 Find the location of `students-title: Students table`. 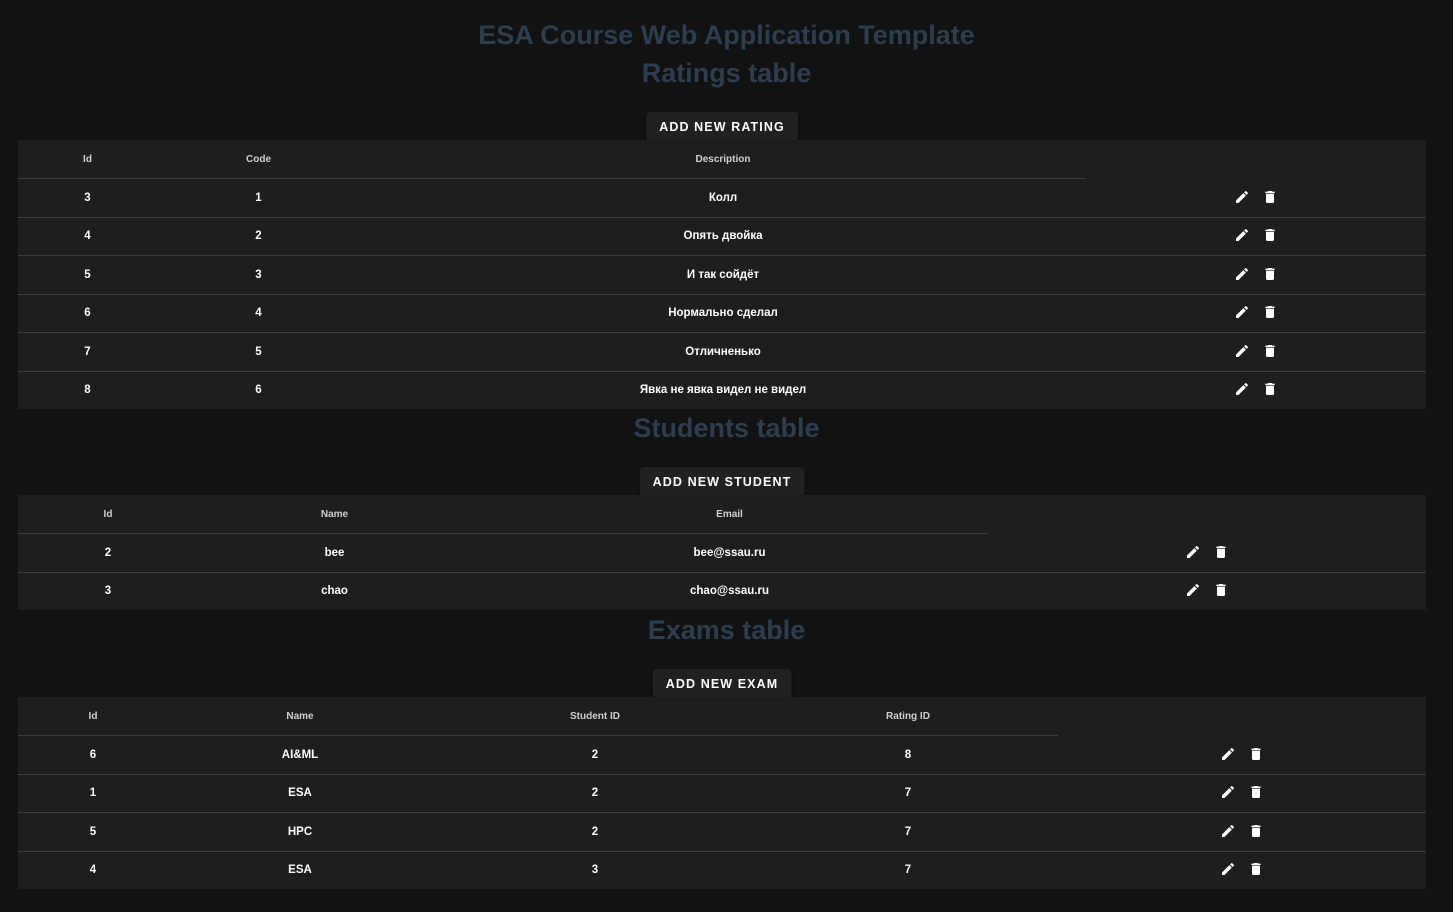

students-title: Students table is located at coordinates (726, 428).